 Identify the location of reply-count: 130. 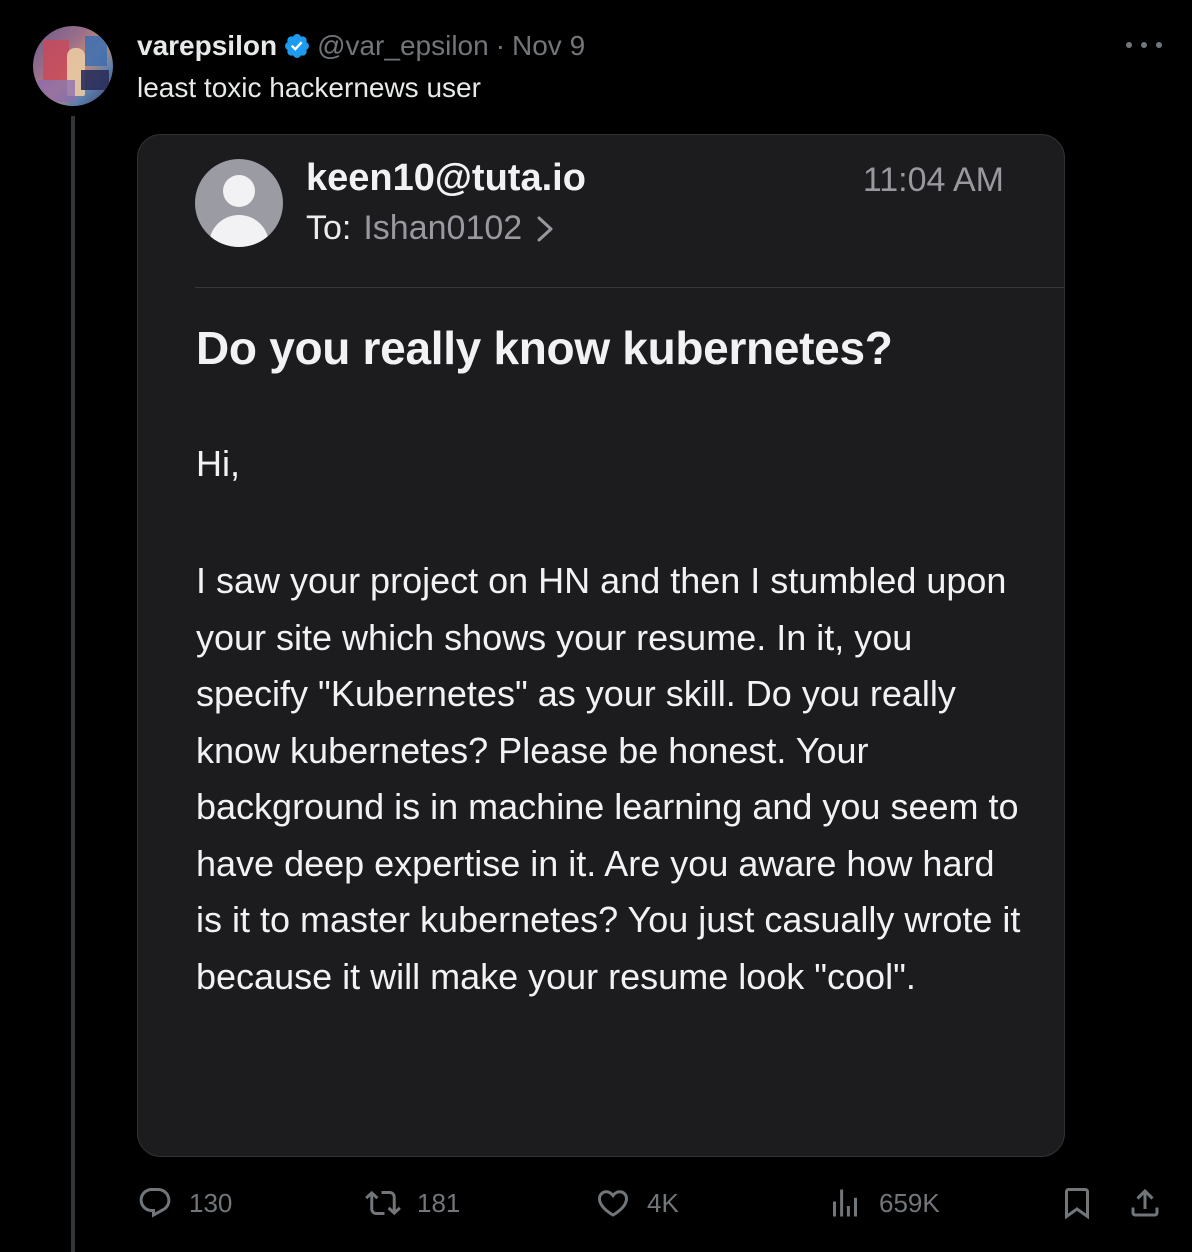
(211, 1202).